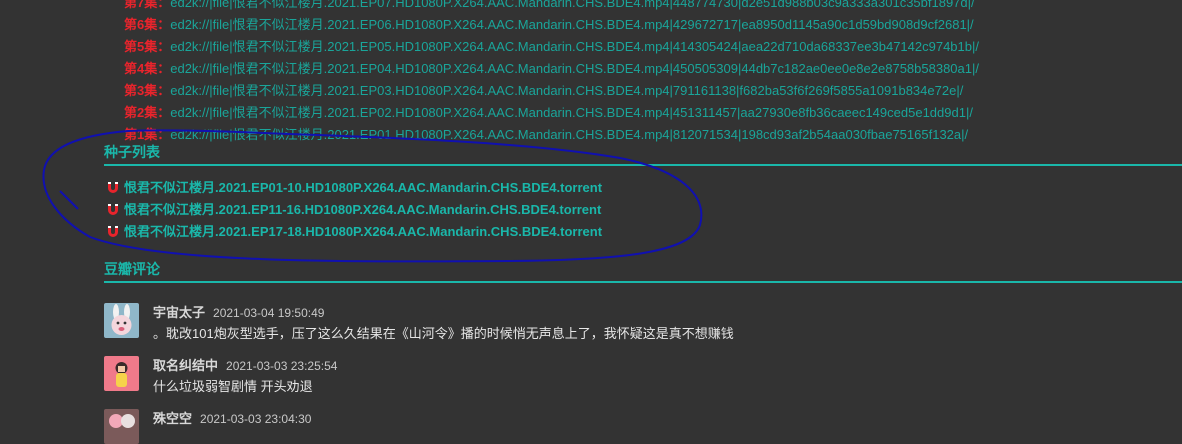 The image size is (1182, 444). Describe the element at coordinates (256, 419) in the screenshot. I see `comment-time: 2021-03-03 23:04:30` at that location.